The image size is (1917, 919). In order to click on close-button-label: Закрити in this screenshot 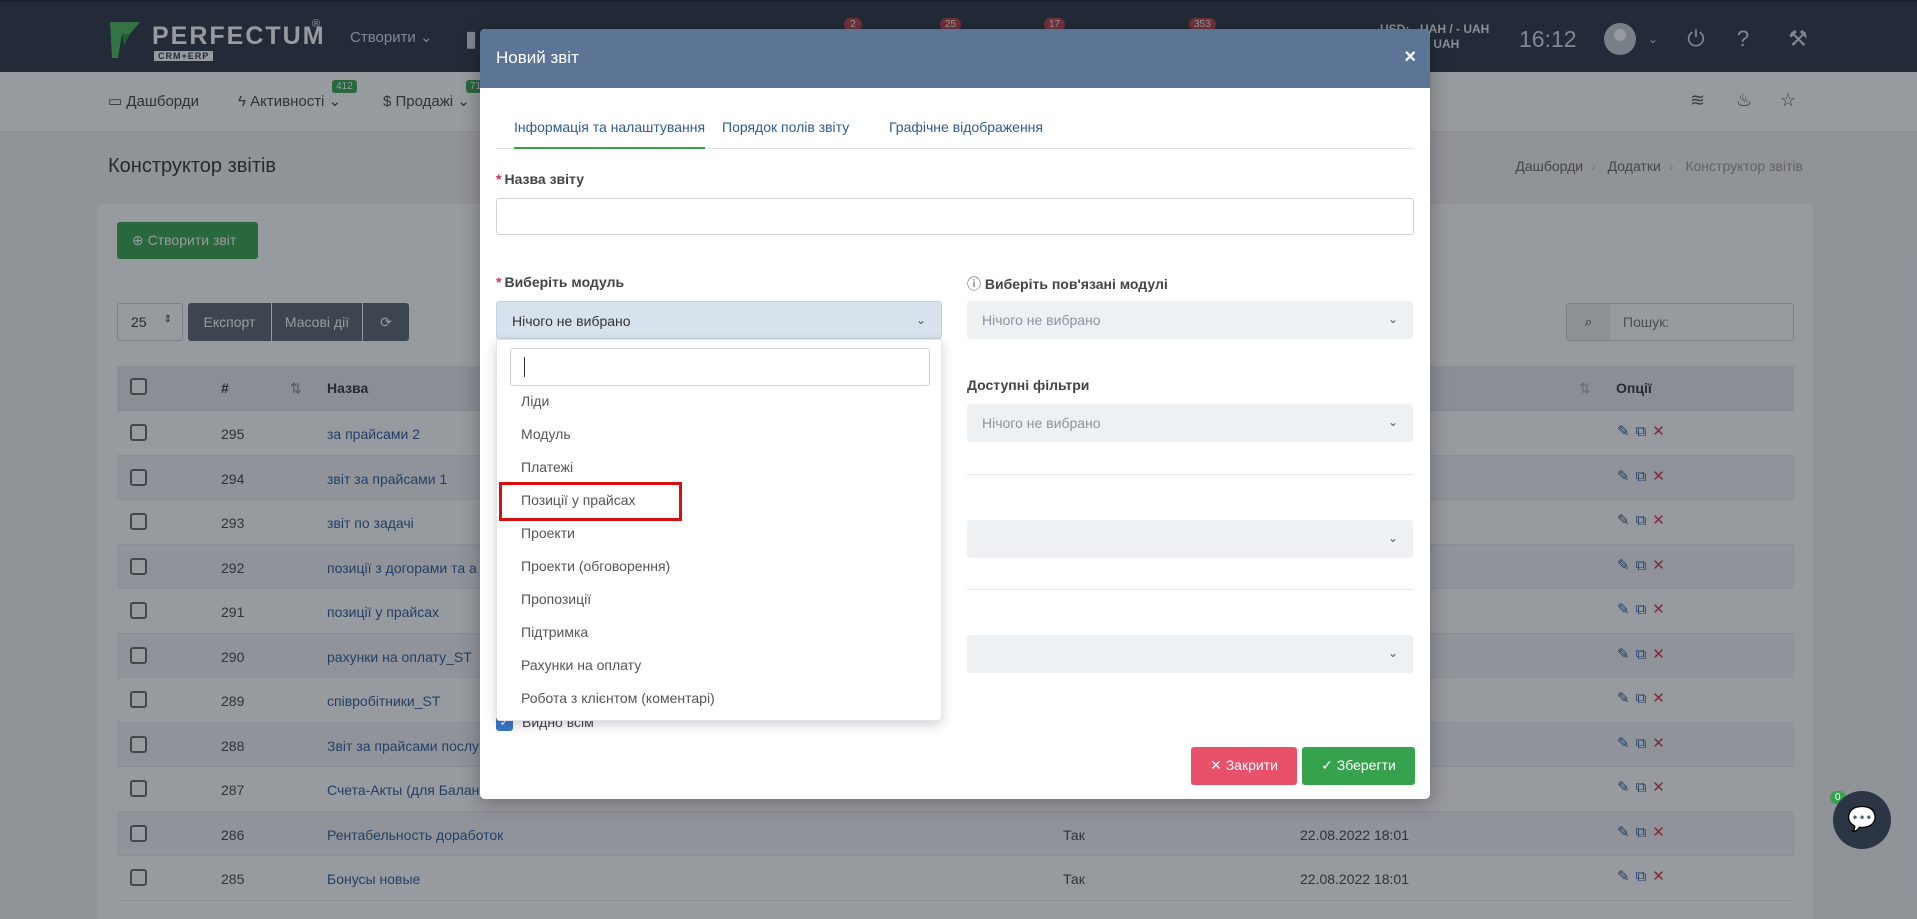, I will do `click(1251, 765)`.